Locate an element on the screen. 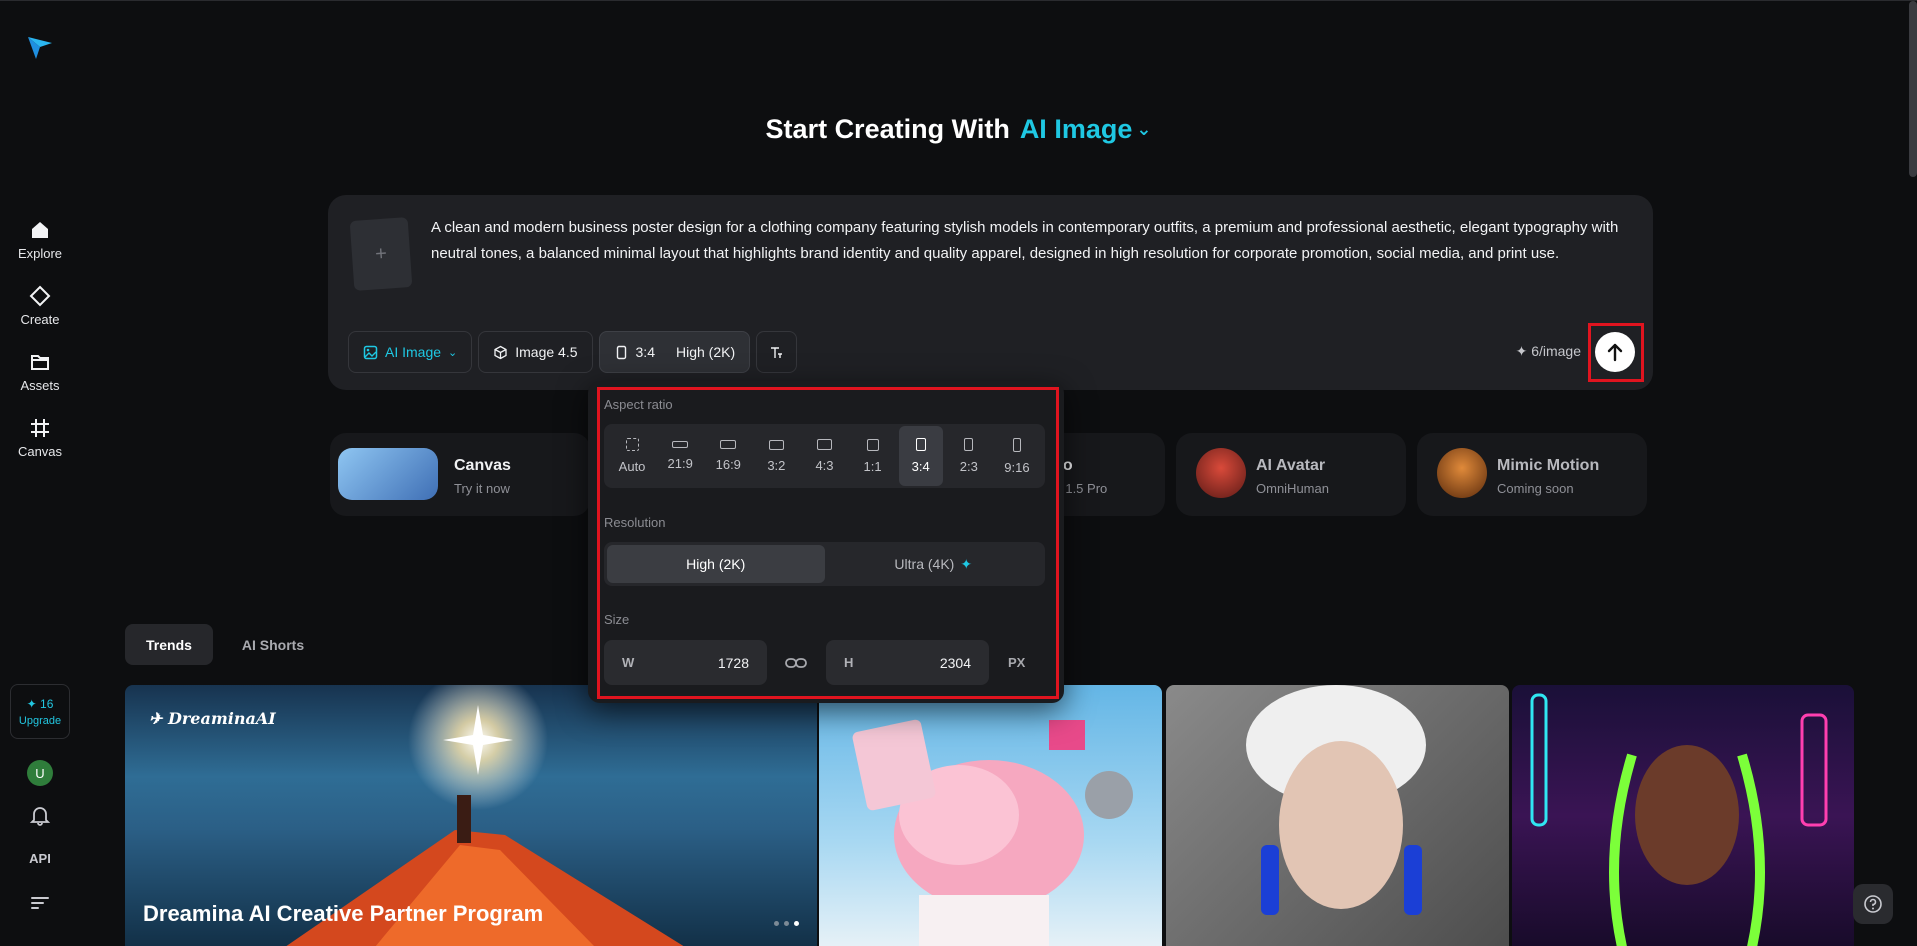 The image size is (1917, 946). add-reference-button: + is located at coordinates (381, 254).